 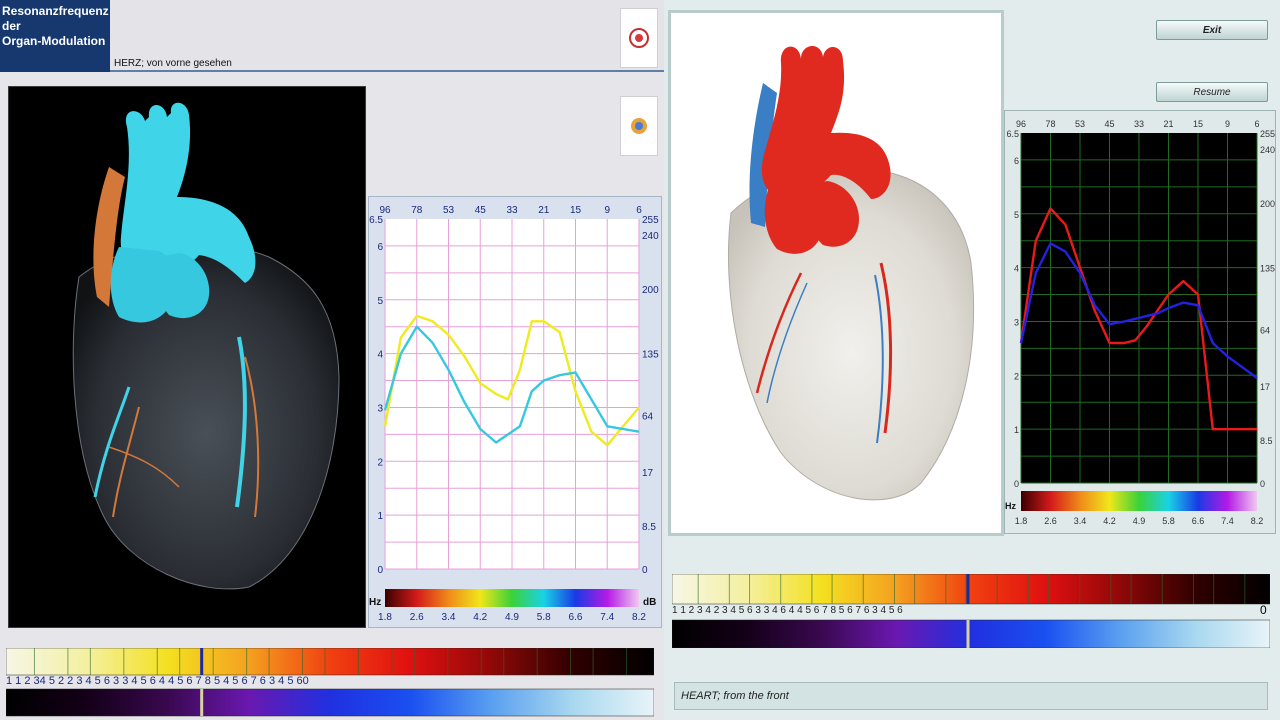 I want to click on title-line-2: der, so click(x=11, y=26).